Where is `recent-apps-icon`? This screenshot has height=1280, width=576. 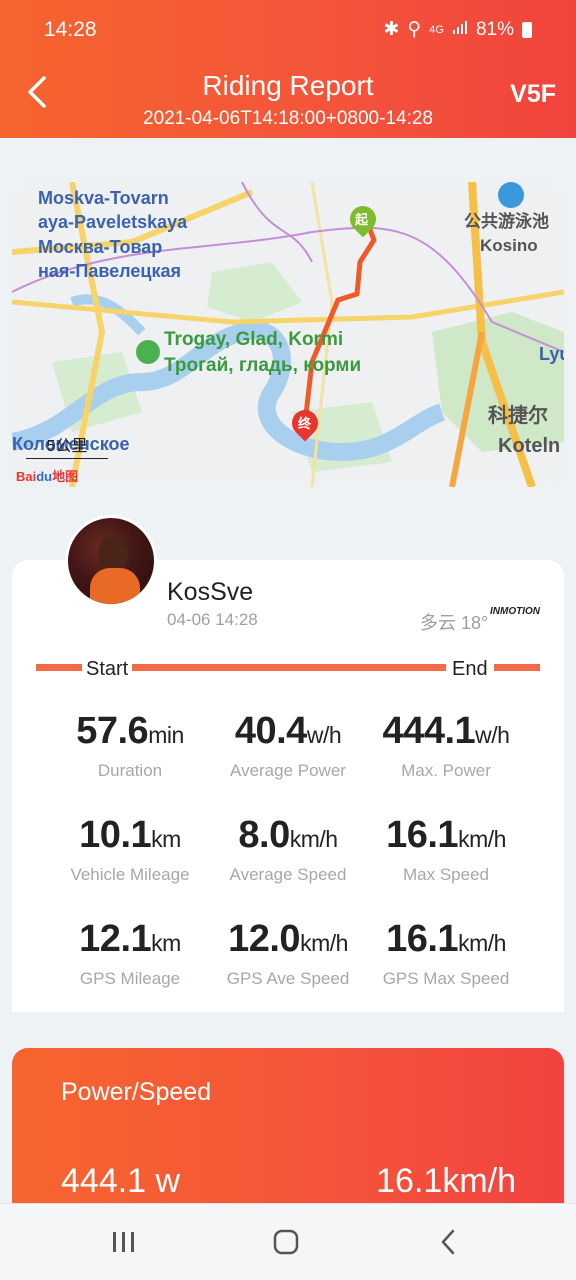 recent-apps-icon is located at coordinates (123, 1242).